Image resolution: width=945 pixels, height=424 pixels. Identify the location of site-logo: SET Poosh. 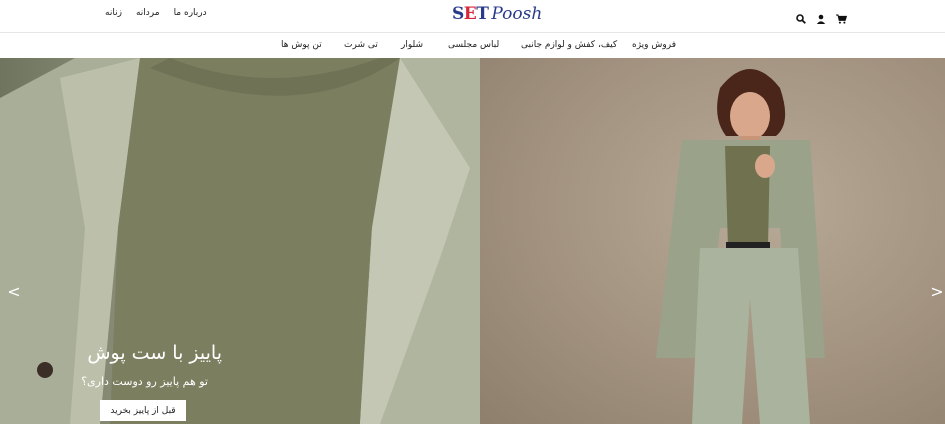
(497, 15).